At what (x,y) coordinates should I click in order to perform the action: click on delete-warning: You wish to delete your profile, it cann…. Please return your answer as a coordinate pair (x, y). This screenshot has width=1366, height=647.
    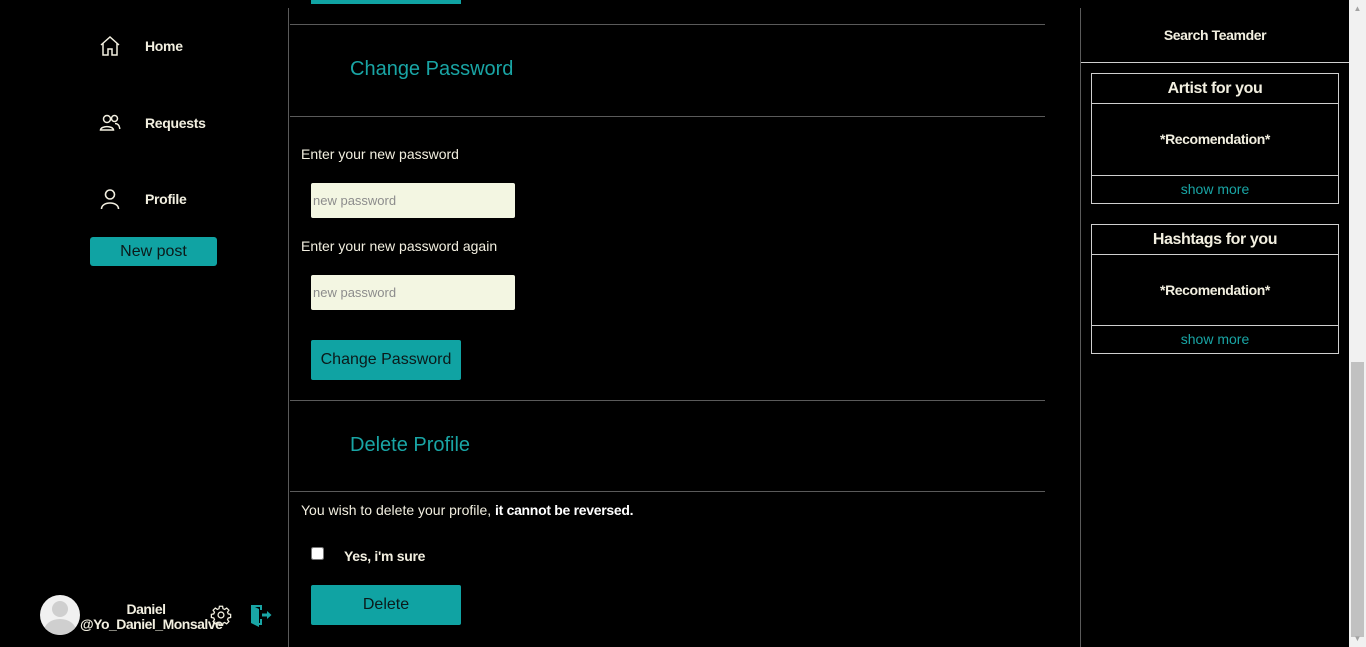
    Looking at the image, I should click on (467, 510).